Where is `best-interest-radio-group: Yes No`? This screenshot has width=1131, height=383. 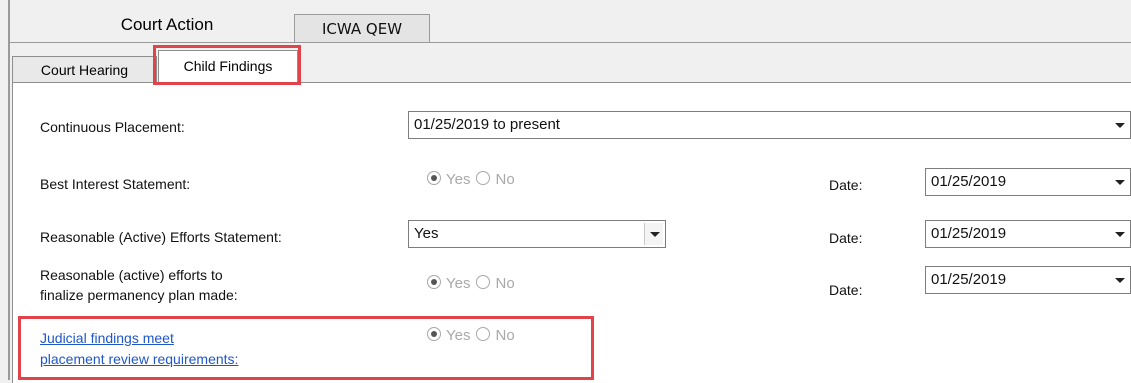 best-interest-radio-group: Yes No is located at coordinates (471, 179).